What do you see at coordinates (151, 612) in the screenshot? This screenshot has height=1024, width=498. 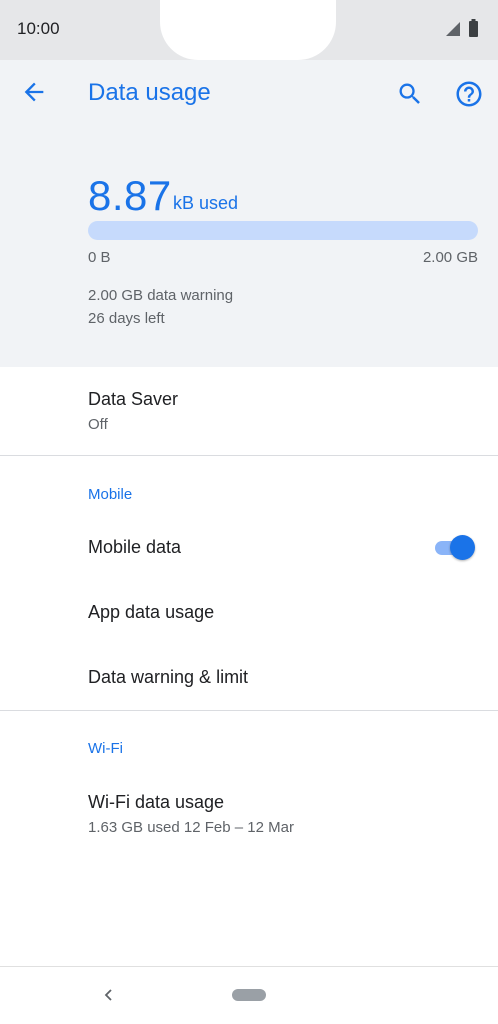 I see `app-data-usage-item: App data usage` at bounding box center [151, 612].